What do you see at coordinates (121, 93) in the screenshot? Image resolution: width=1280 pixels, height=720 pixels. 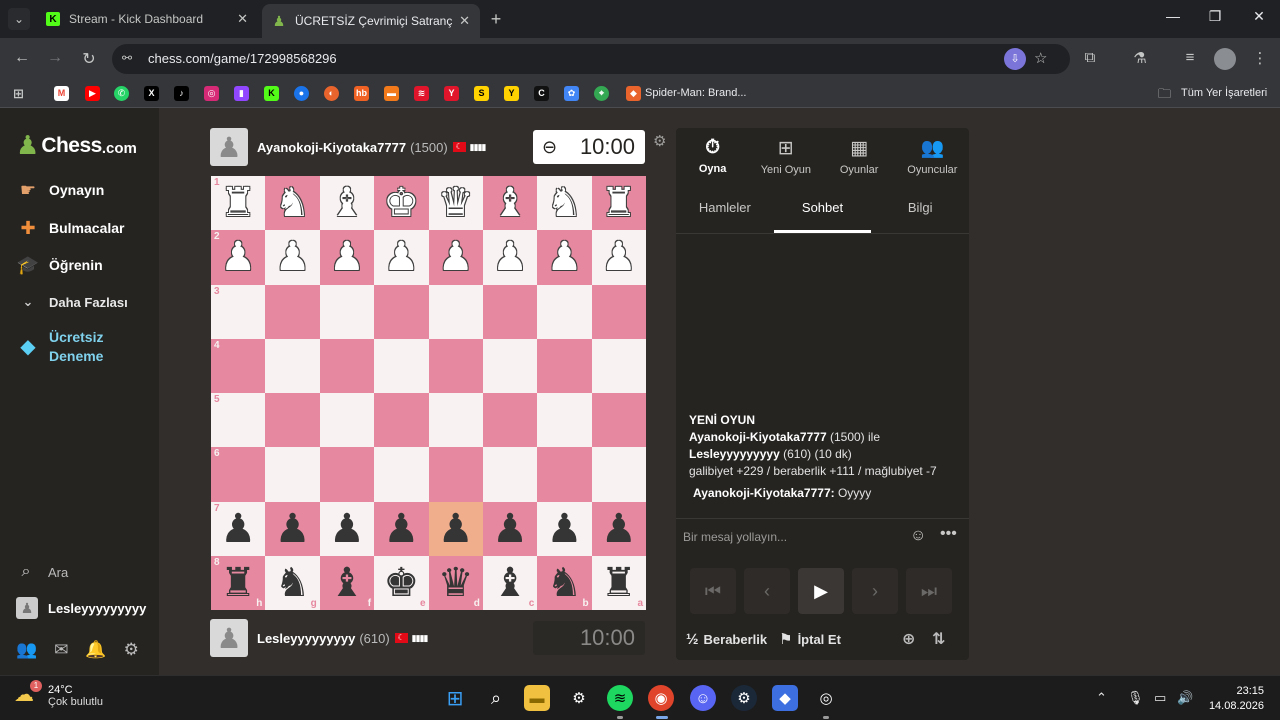 I see `whatsapp-icon: ✆` at bounding box center [121, 93].